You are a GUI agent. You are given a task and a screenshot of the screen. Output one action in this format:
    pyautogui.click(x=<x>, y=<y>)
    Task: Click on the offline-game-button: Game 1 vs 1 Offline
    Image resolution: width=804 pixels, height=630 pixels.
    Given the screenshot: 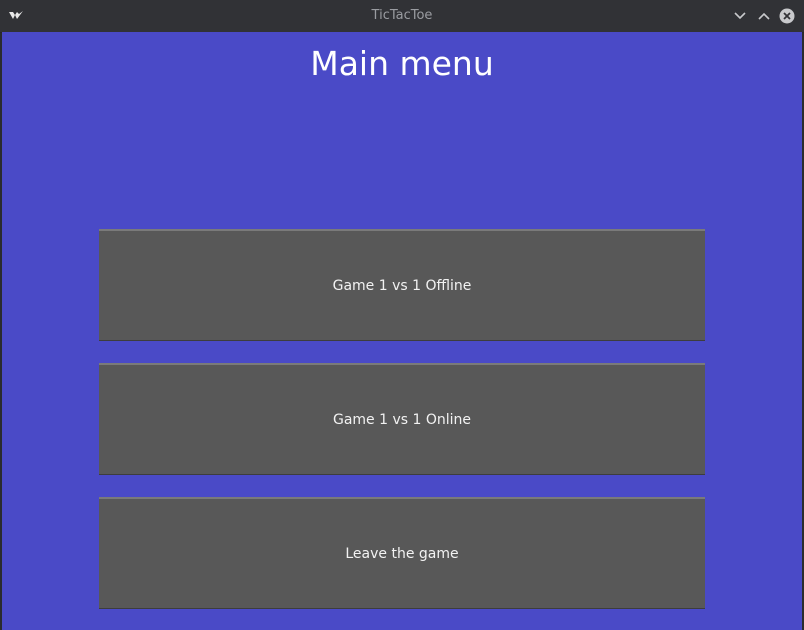 What is the action you would take?
    pyautogui.click(x=402, y=285)
    